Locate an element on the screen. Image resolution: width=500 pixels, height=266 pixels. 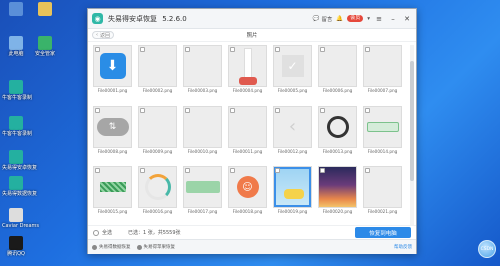
photo-item: File00007.png is located at coordinates (382, 74).